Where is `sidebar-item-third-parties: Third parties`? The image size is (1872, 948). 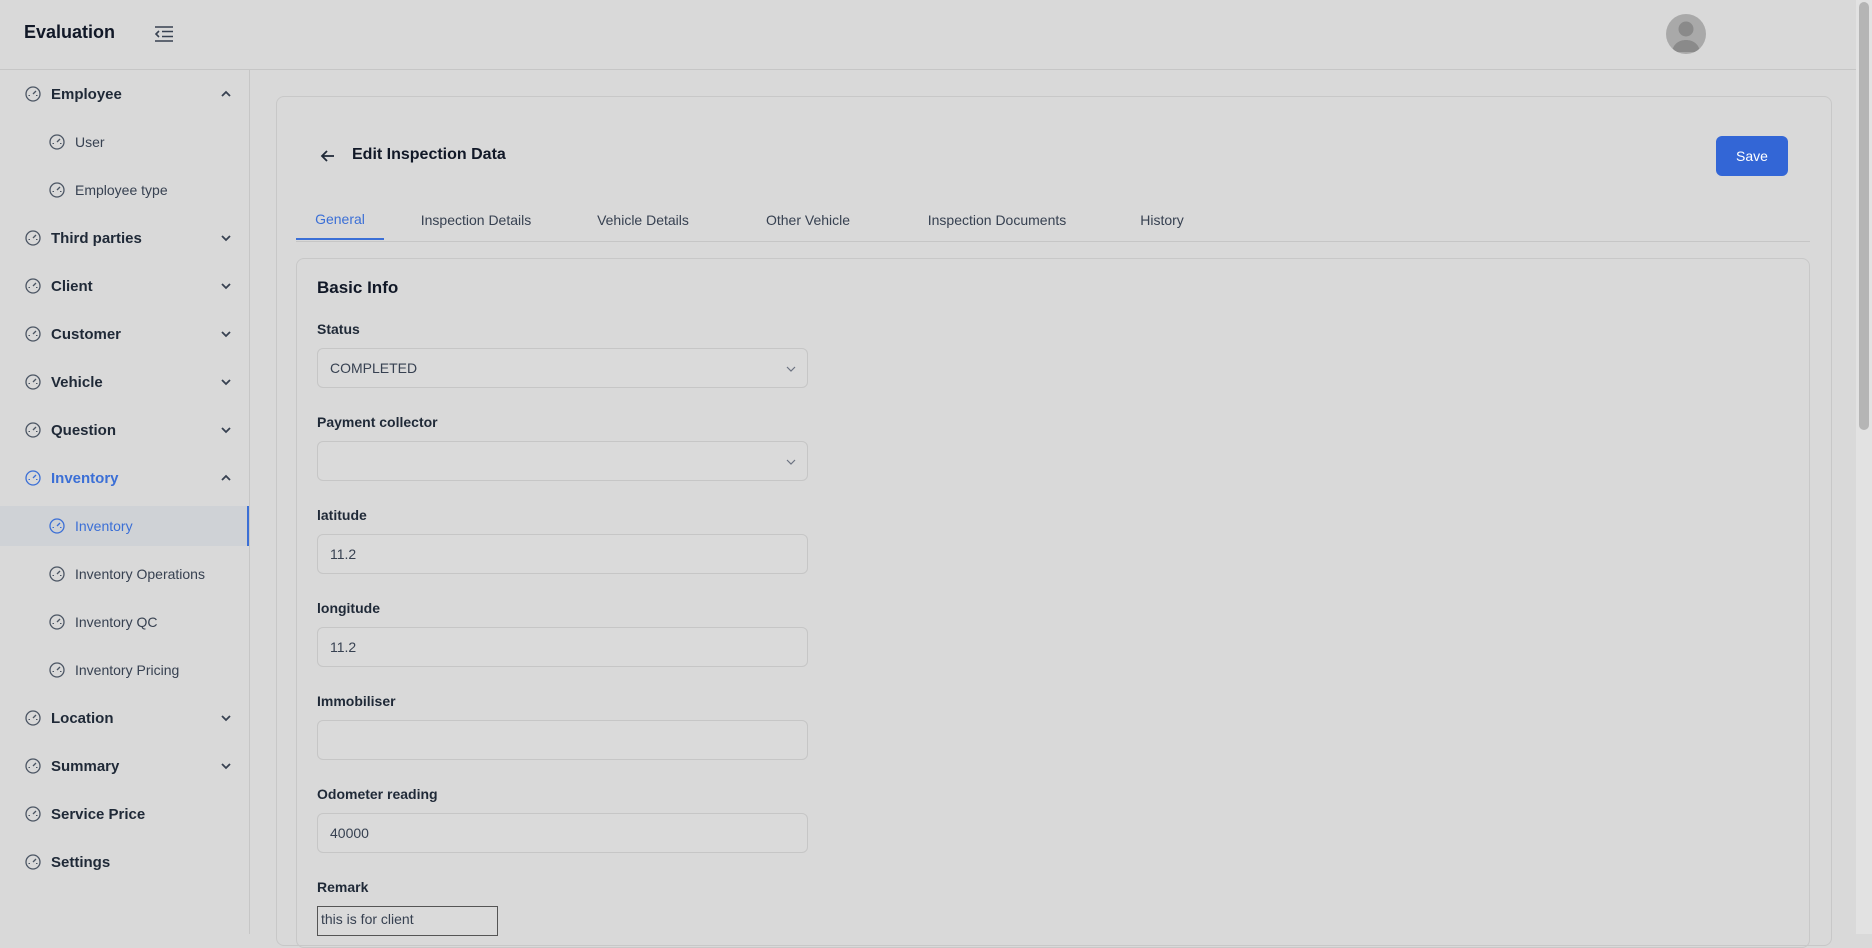
sidebar-item-third-parties: Third parties is located at coordinates (124, 238).